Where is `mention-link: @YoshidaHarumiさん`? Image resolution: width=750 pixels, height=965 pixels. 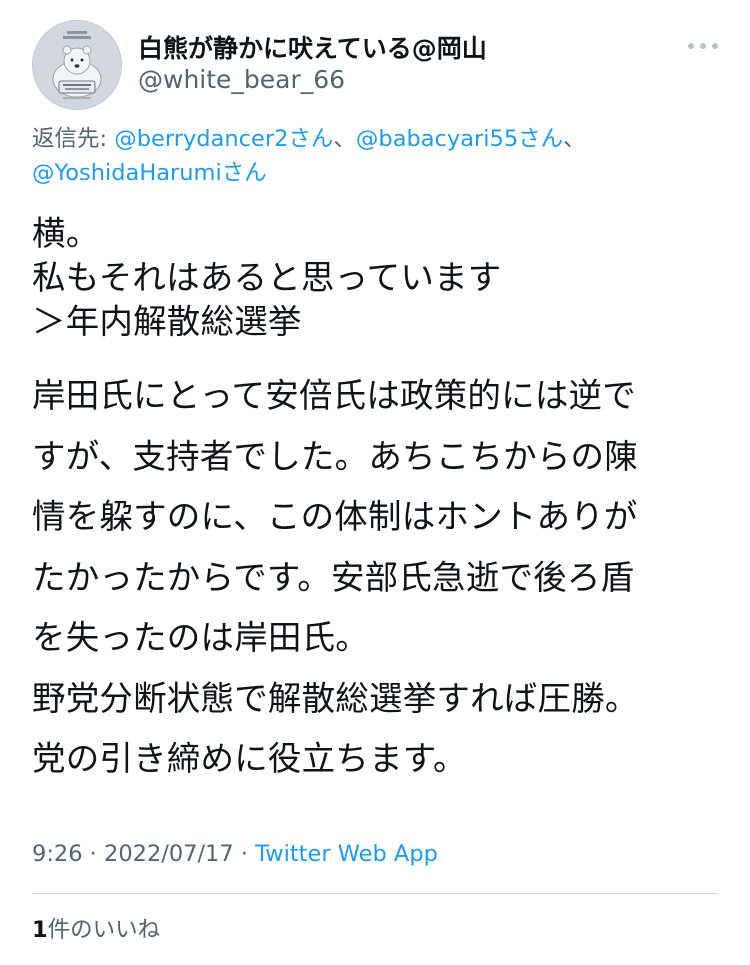 mention-link: @YoshidaHarumiさん is located at coordinates (149, 173).